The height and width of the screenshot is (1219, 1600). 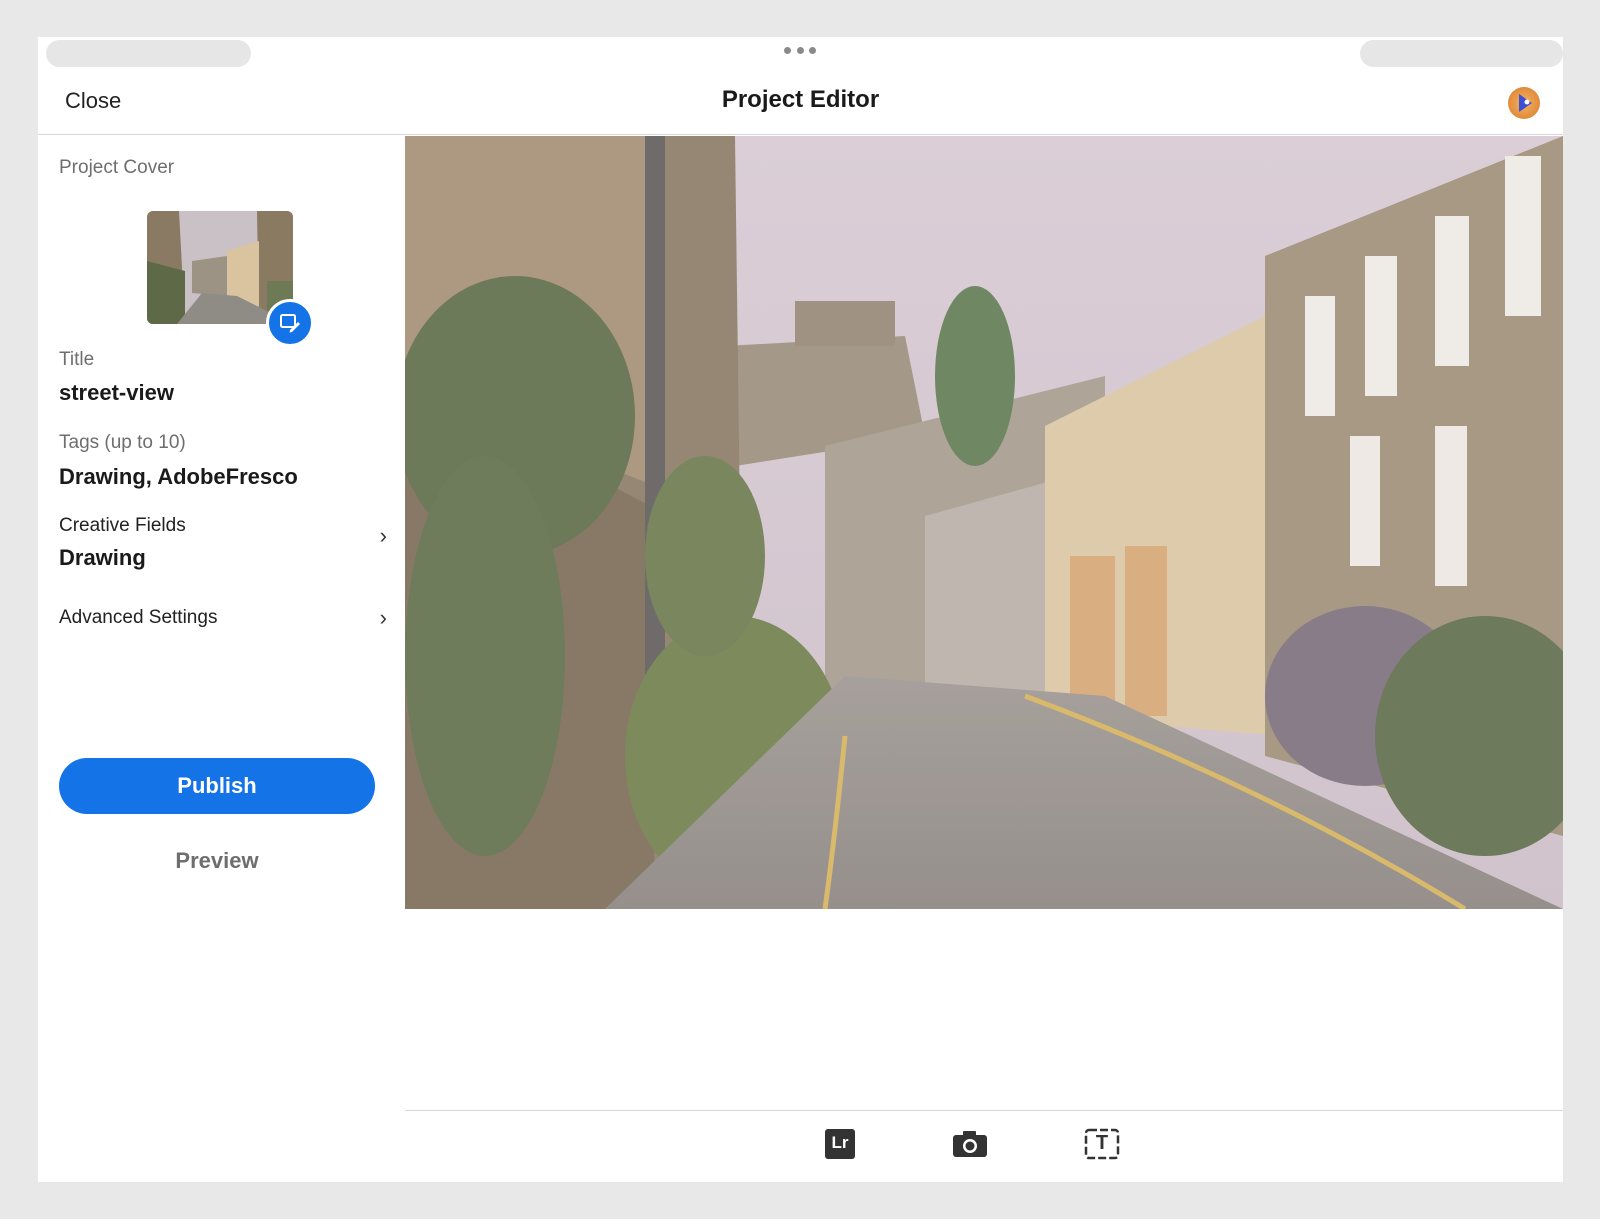 I want to click on page-title: Project Editor, so click(x=800, y=99).